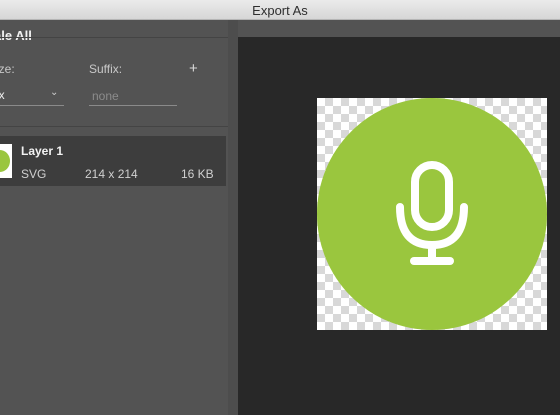 This screenshot has height=415, width=560. What do you see at coordinates (113, 161) in the screenshot?
I see `layer-row: Layer 1 SVG 214 x 214 16 KB` at bounding box center [113, 161].